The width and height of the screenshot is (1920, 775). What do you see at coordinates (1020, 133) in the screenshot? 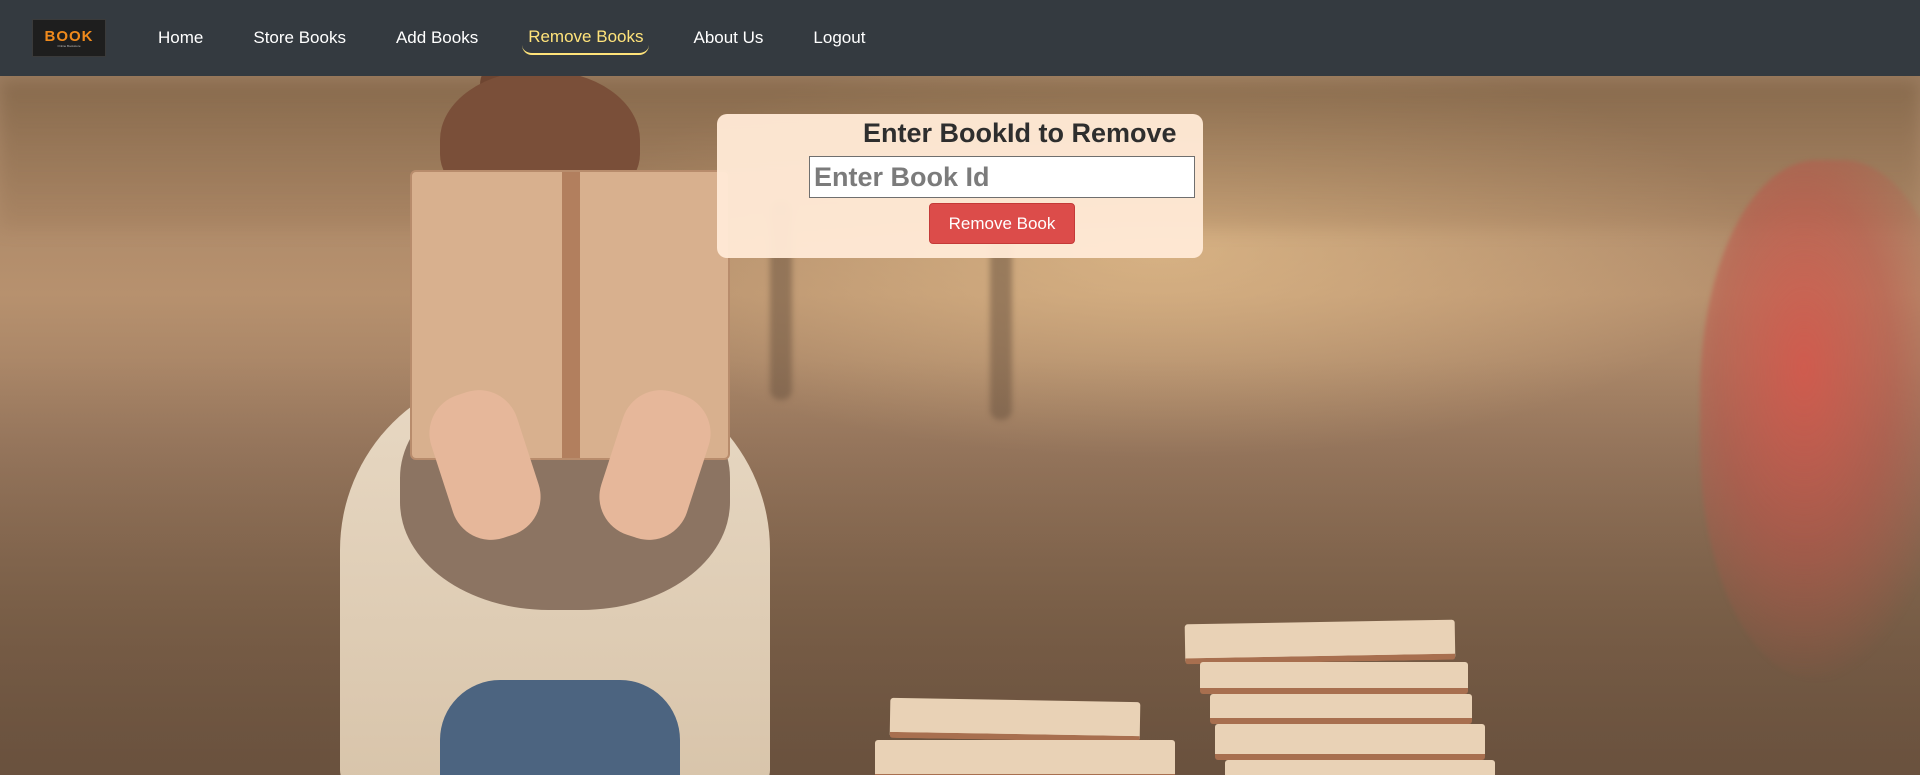
I see `remove-book-title: Enter BookId to Remove` at bounding box center [1020, 133].